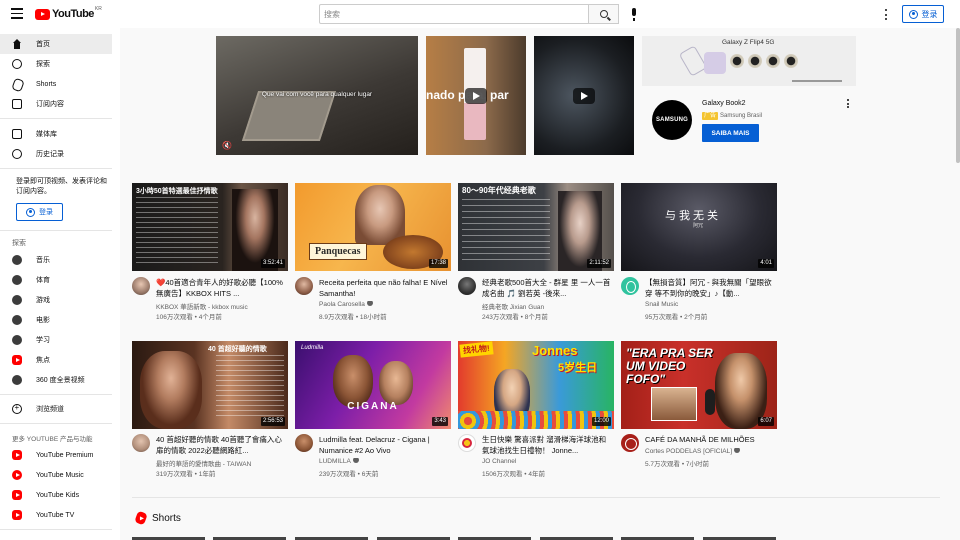 The image size is (960, 540). I want to click on sidebar-item-kids: YouTube Kids, so click(56, 495).